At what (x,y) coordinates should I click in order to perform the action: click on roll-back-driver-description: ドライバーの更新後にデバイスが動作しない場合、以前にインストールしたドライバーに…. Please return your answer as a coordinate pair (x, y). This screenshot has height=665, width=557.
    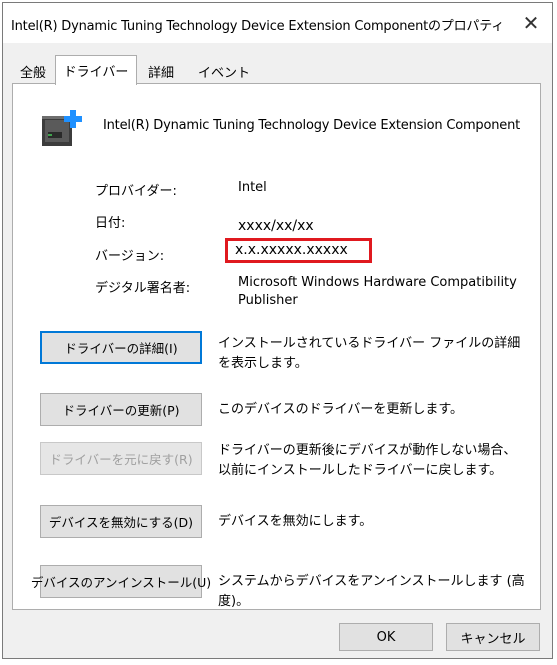
    Looking at the image, I should click on (367, 460).